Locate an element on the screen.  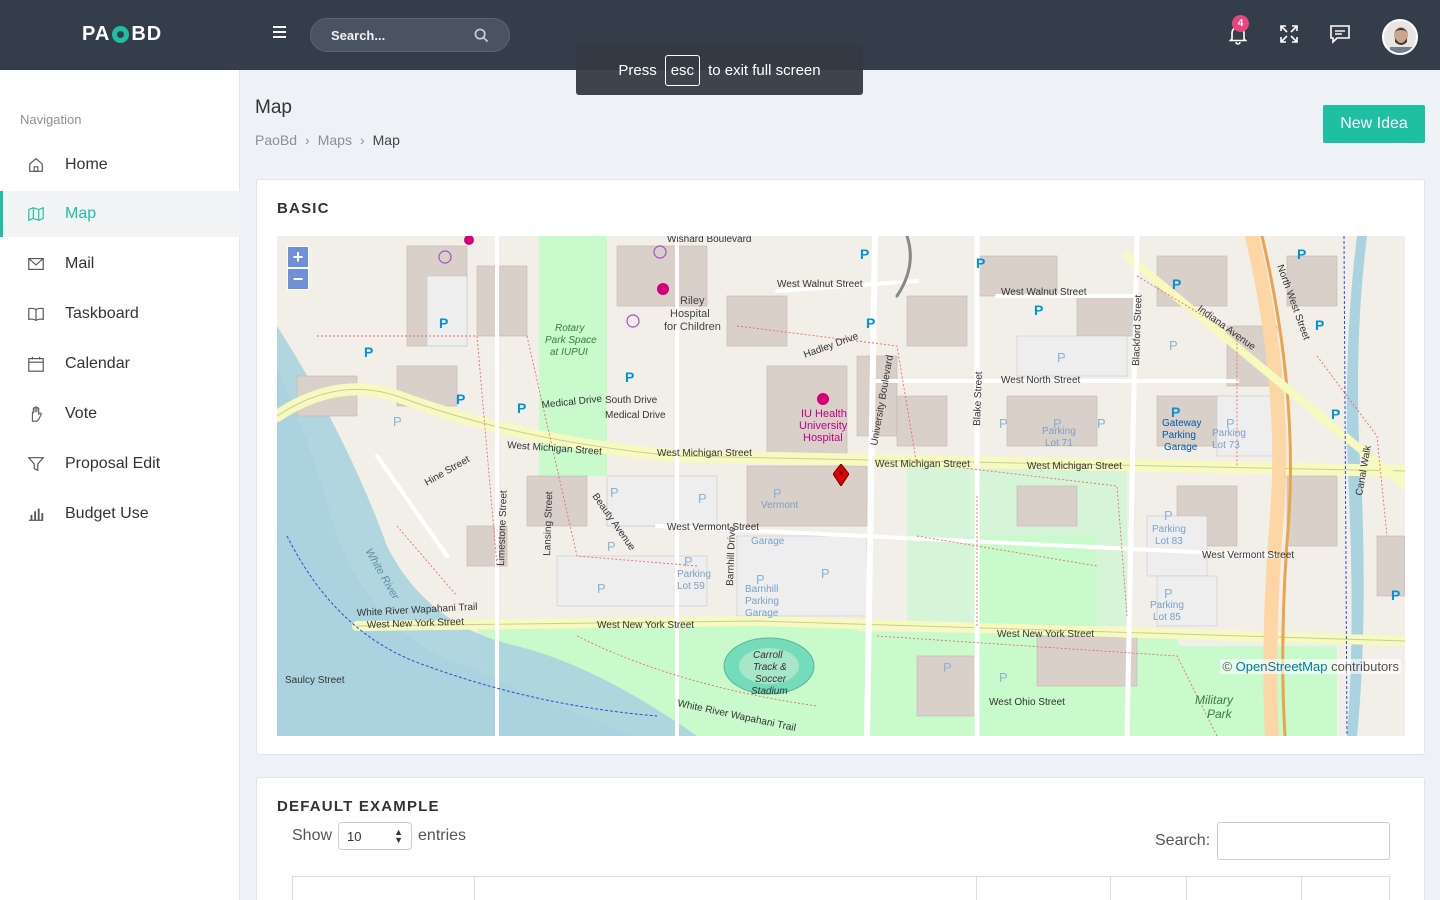
chevron-right-icon: › is located at coordinates (307, 140).